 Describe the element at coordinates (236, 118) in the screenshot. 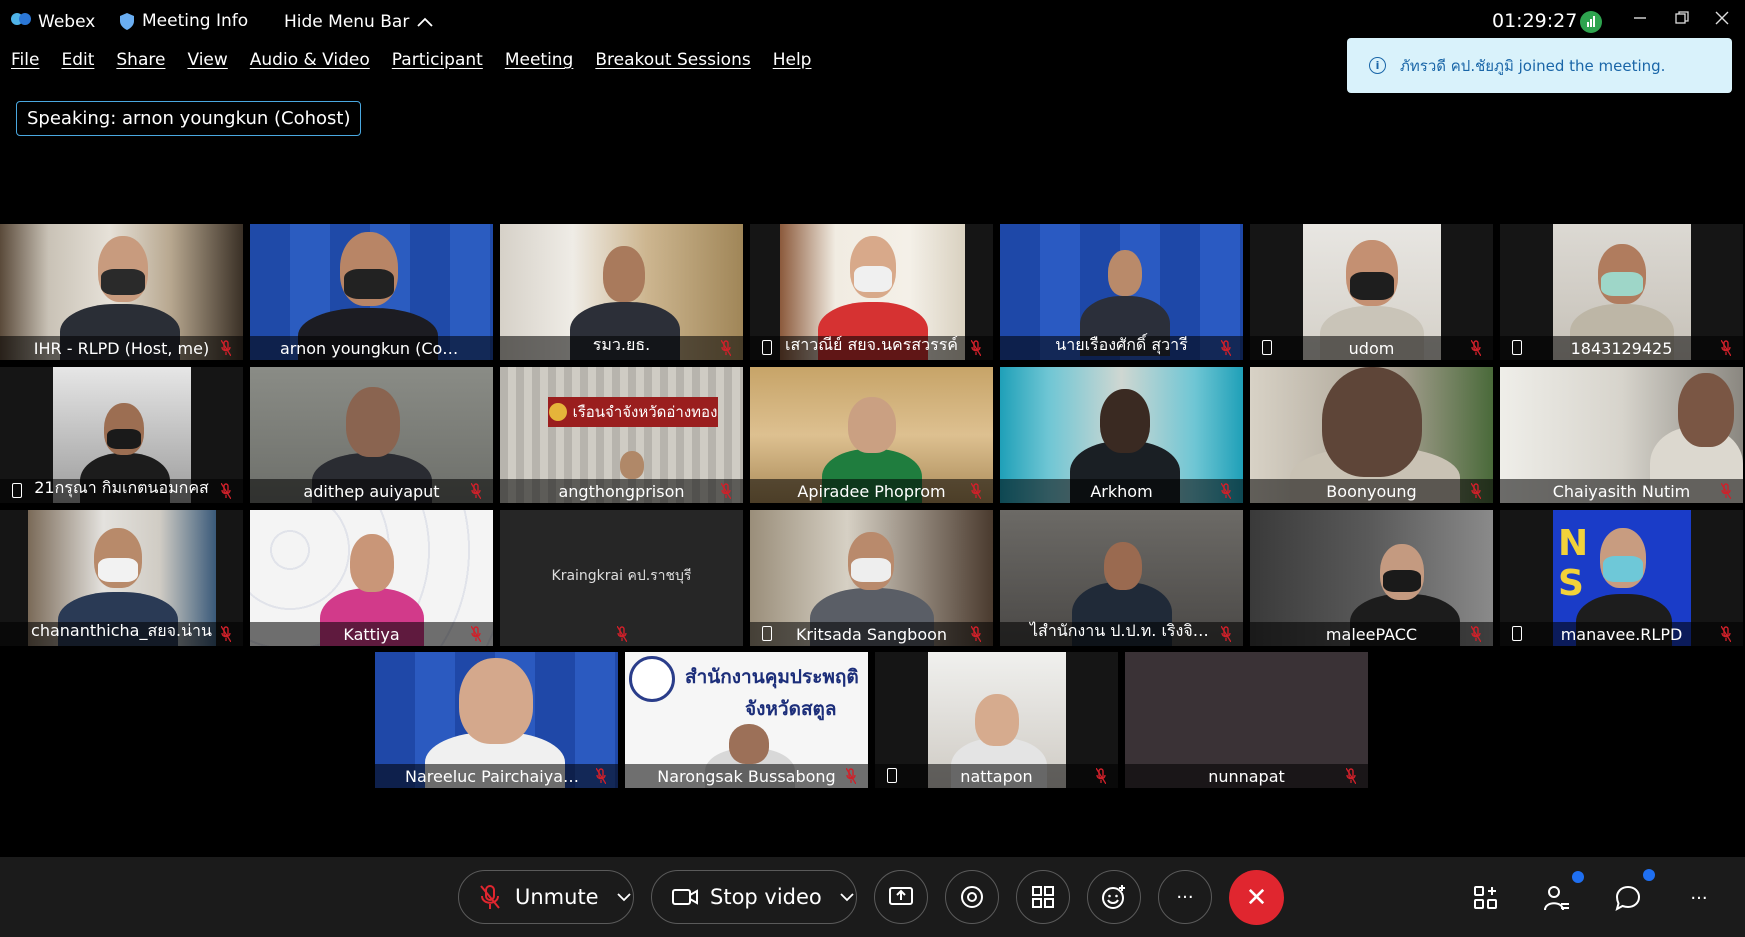

I see `speaking-name: arnon youngkun (Cohost)` at that location.